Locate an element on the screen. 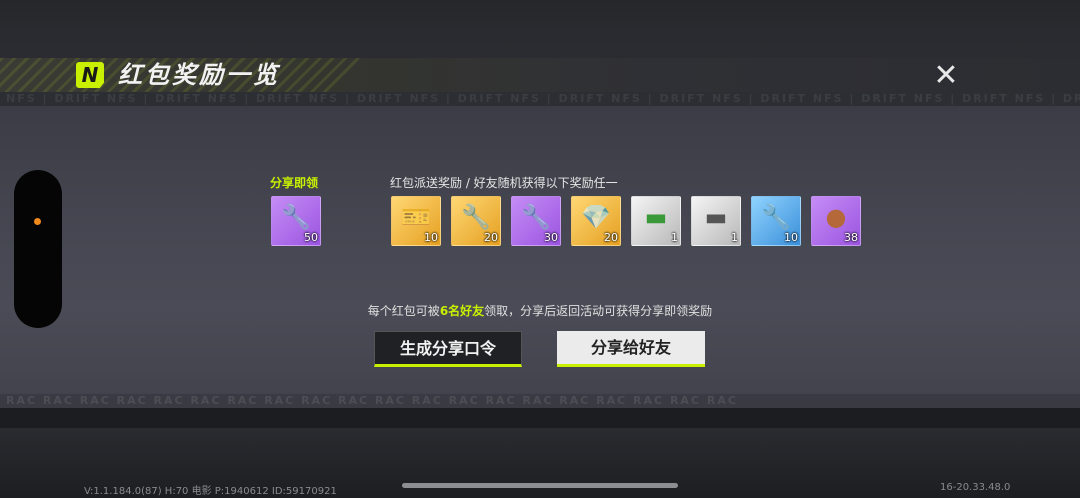 This screenshot has height=498, width=1080. notice-text: 每个红包可被6名好友领取，分享后返回活动可获得分享即领奖励 is located at coordinates (540, 310).